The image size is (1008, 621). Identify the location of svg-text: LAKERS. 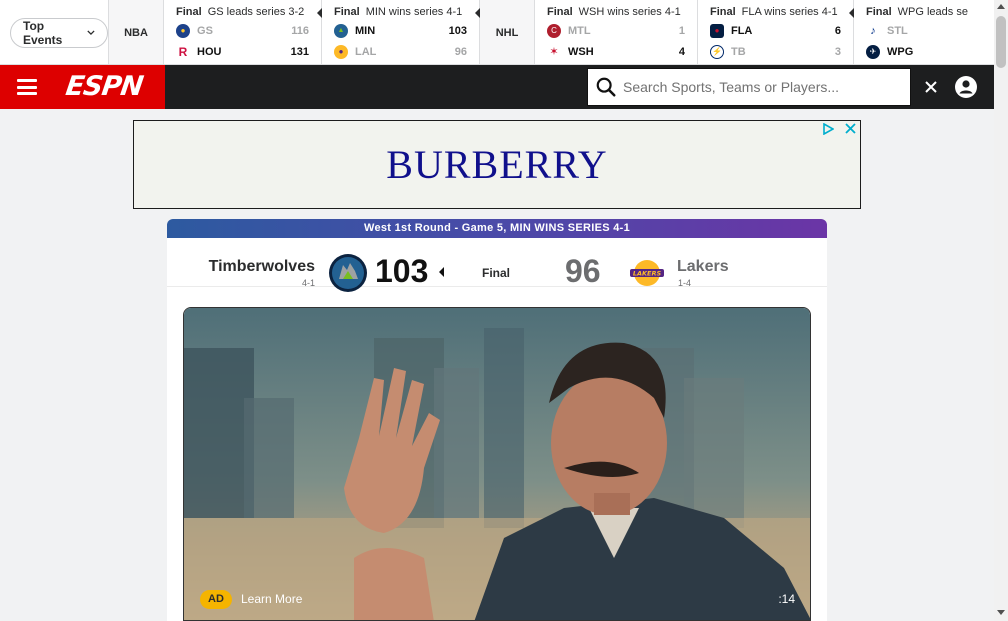
(647, 274).